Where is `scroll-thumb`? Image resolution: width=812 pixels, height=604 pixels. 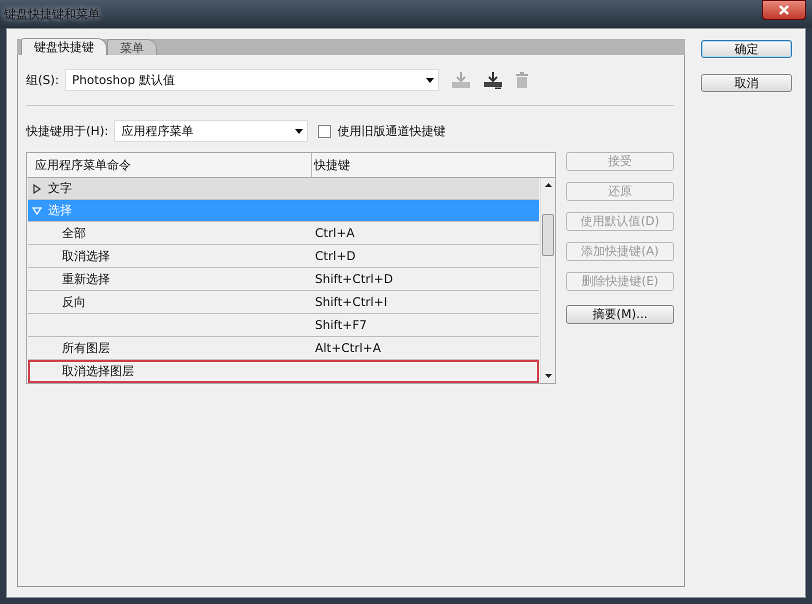 scroll-thumb is located at coordinates (548, 235).